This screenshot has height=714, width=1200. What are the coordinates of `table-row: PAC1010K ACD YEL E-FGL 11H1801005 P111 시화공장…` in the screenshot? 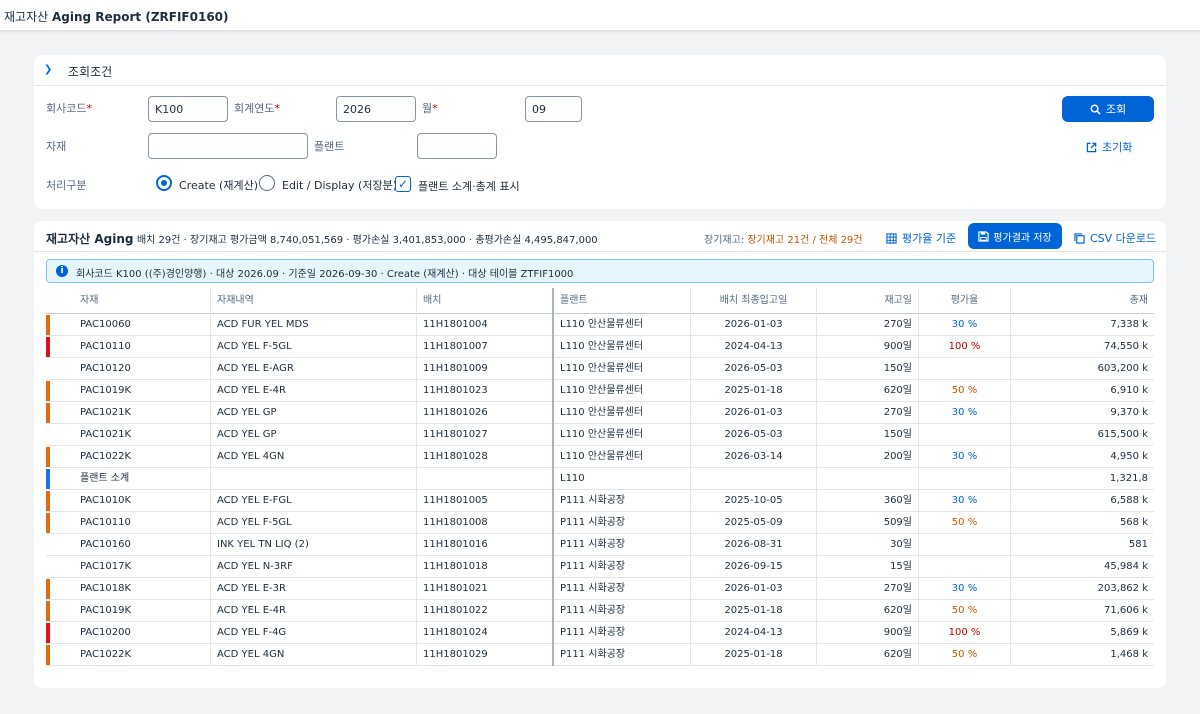 It's located at (600, 501).